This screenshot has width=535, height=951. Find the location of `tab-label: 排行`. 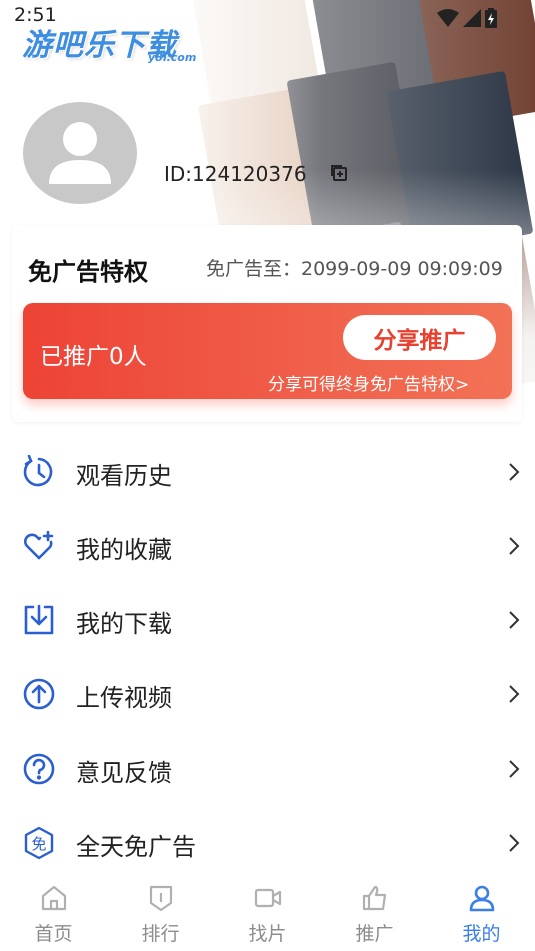

tab-label: 排行 is located at coordinates (160, 934).